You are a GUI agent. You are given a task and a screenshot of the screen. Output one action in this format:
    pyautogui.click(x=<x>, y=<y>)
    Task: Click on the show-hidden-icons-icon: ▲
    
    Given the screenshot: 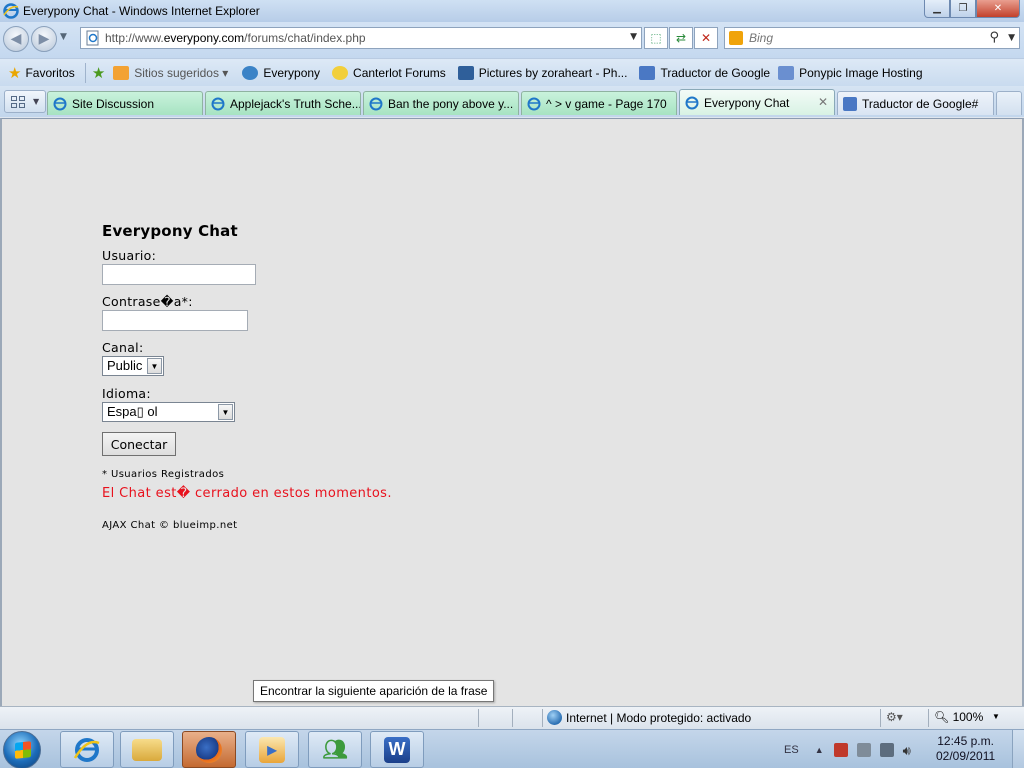 What is the action you would take?
    pyautogui.click(x=819, y=750)
    